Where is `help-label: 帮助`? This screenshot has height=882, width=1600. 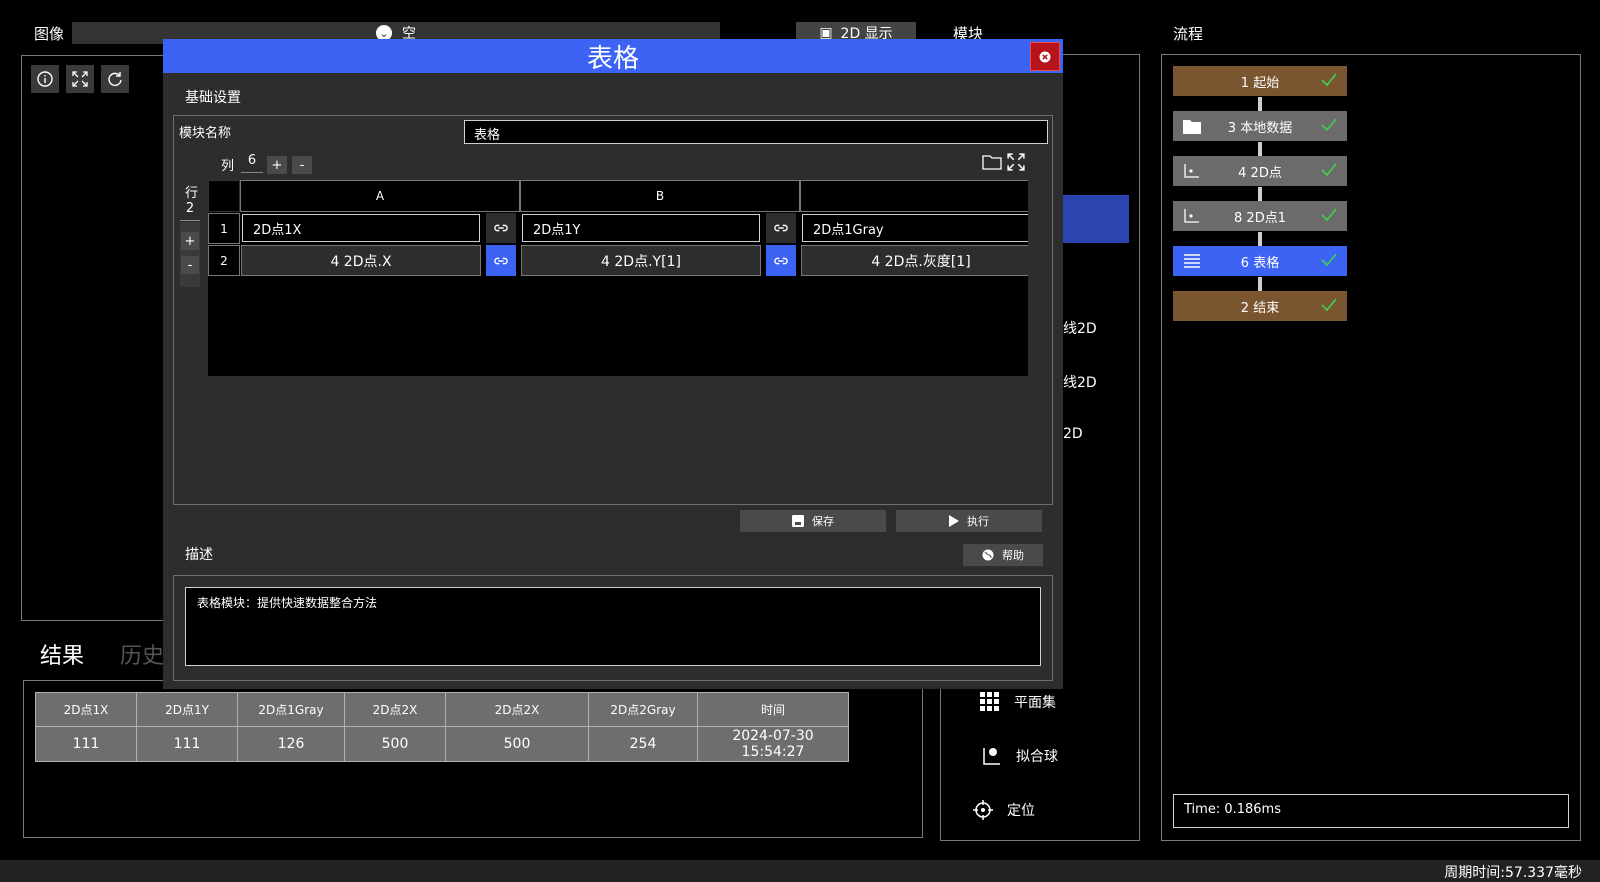
help-label: 帮助 is located at coordinates (1013, 555).